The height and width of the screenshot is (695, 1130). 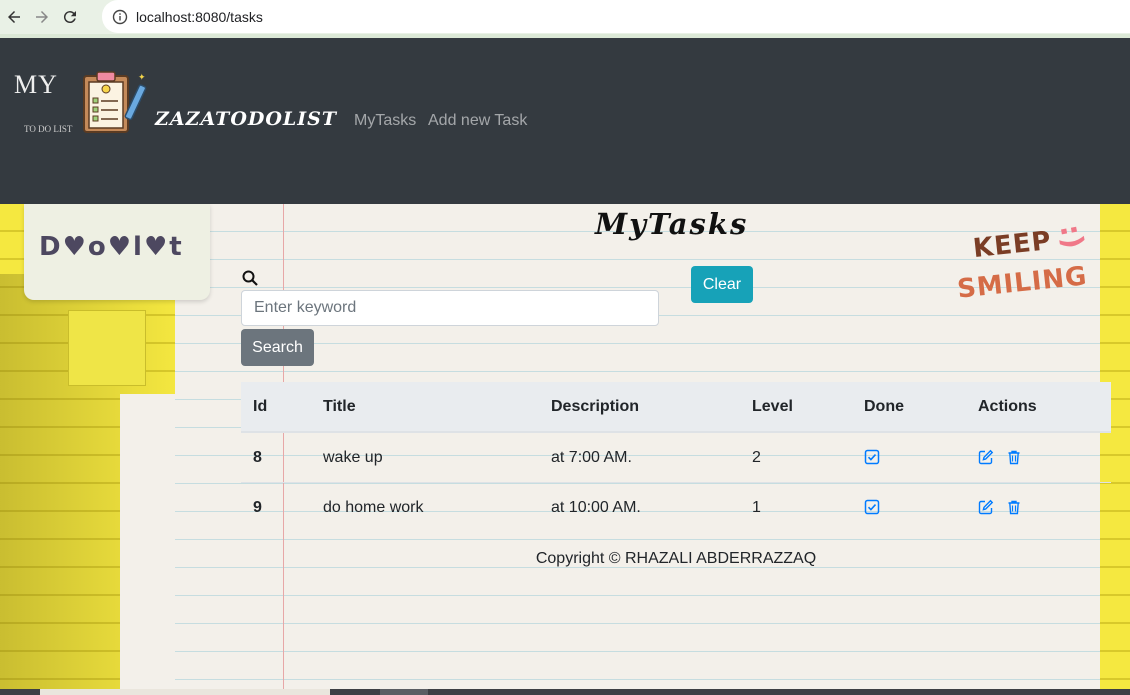 What do you see at coordinates (276, 407) in the screenshot?
I see `header-id: Id` at bounding box center [276, 407].